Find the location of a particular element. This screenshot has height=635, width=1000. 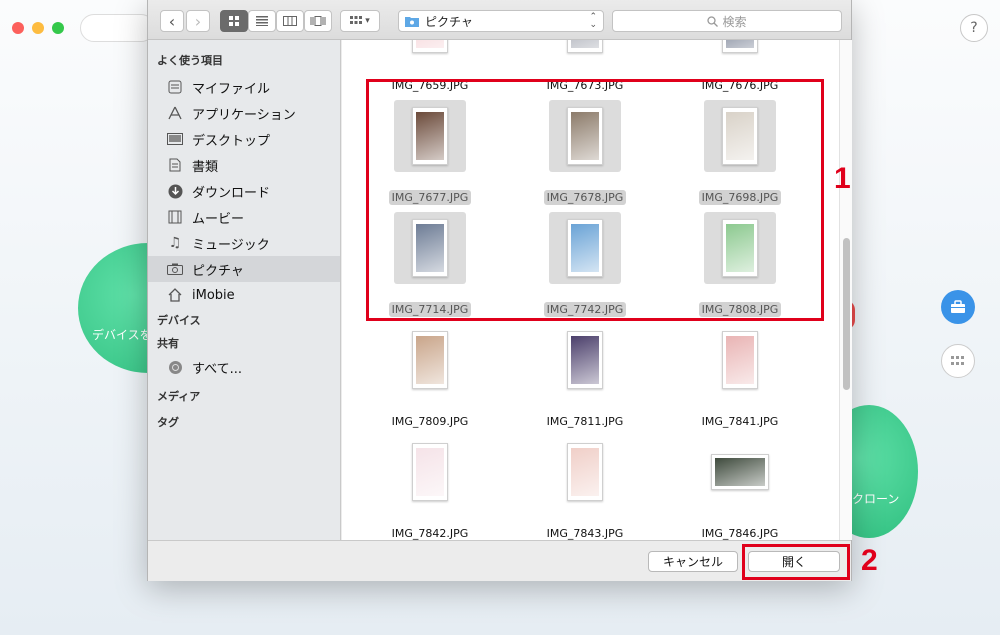

camera-icon is located at coordinates (175, 269).